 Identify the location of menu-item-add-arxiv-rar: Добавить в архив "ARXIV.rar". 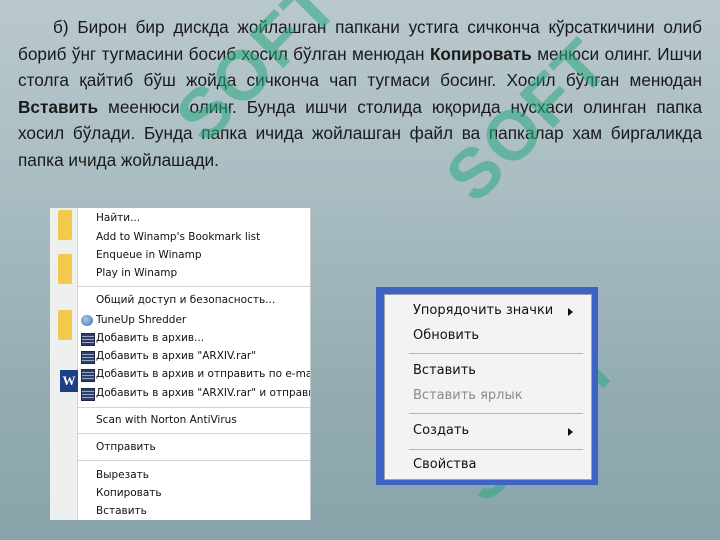
(176, 356).